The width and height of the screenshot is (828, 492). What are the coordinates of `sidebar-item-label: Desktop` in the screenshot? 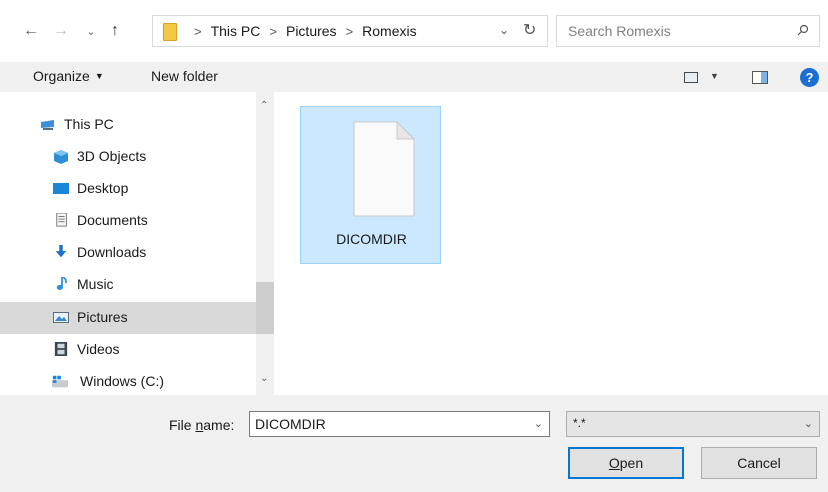 It's located at (103, 188).